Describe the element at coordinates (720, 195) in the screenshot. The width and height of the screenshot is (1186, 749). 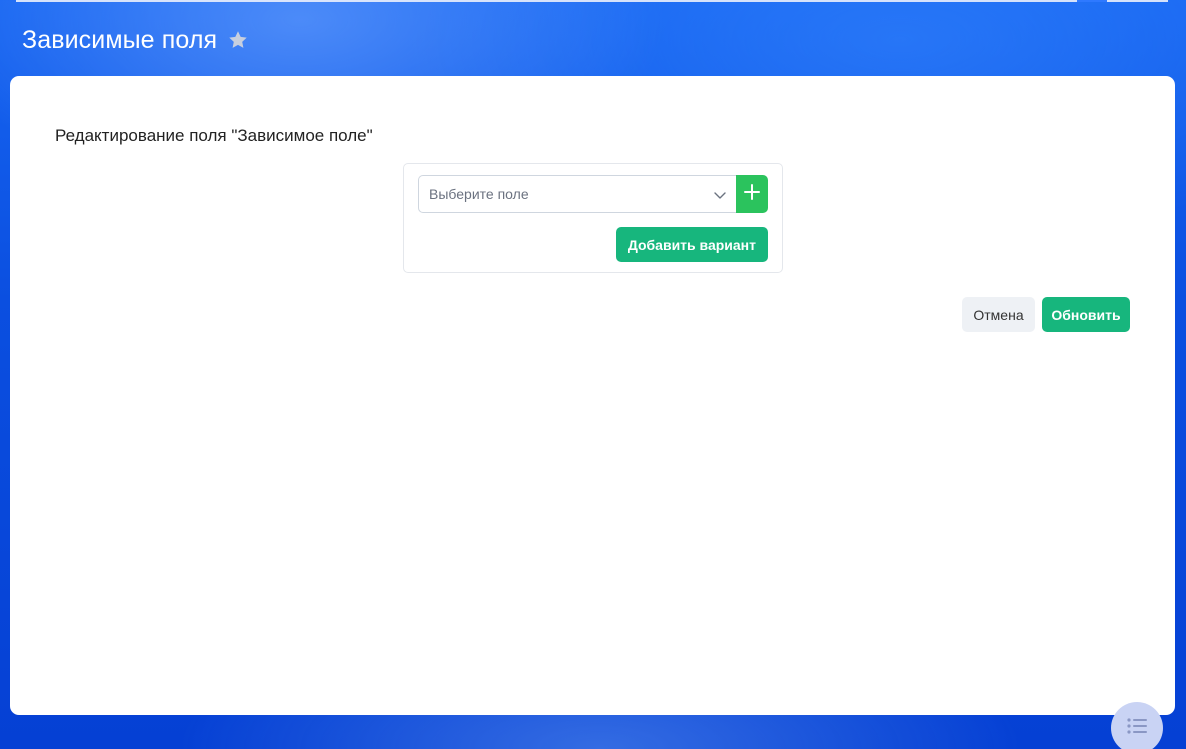
I see `chevron-down-icon` at that location.